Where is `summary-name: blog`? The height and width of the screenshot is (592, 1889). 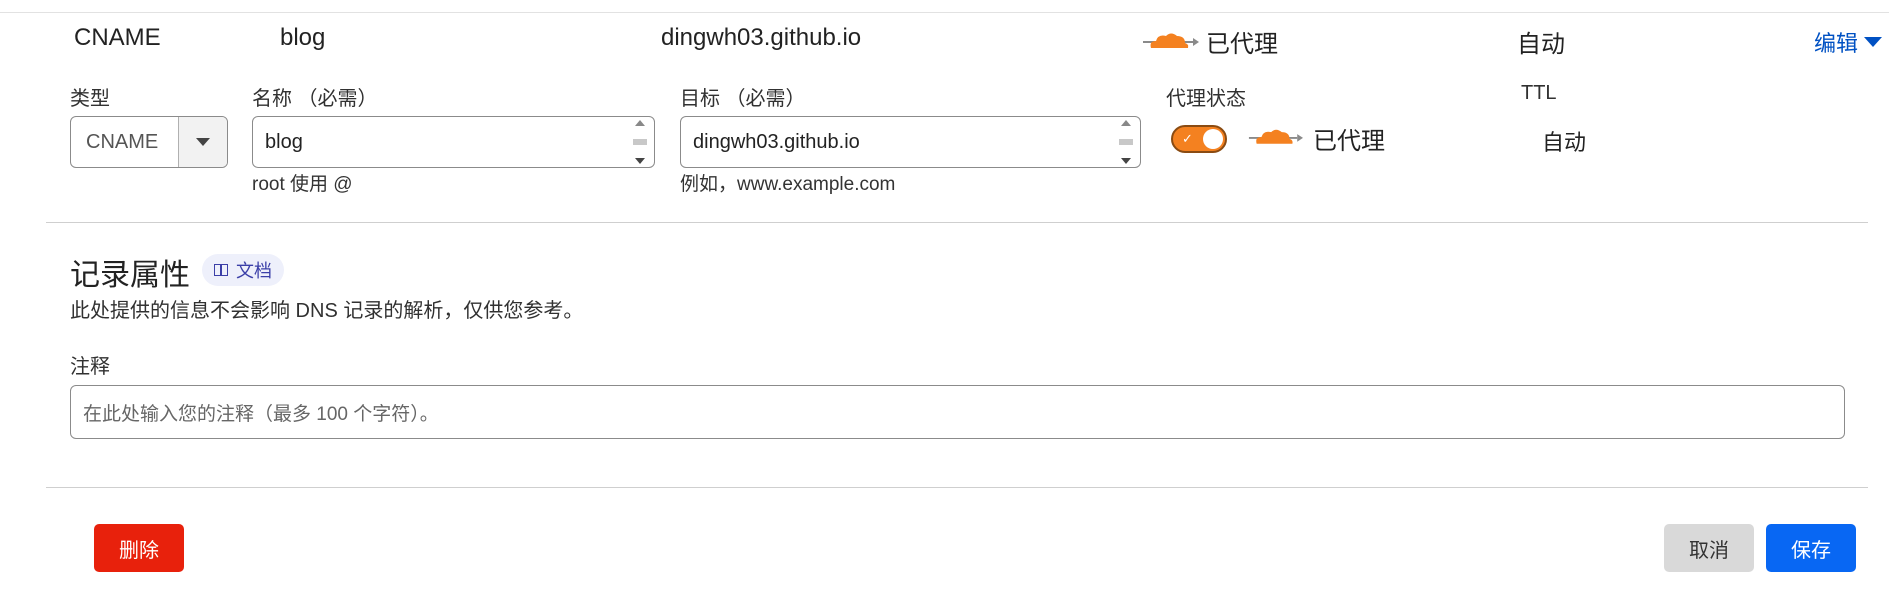
summary-name: blog is located at coordinates (303, 37).